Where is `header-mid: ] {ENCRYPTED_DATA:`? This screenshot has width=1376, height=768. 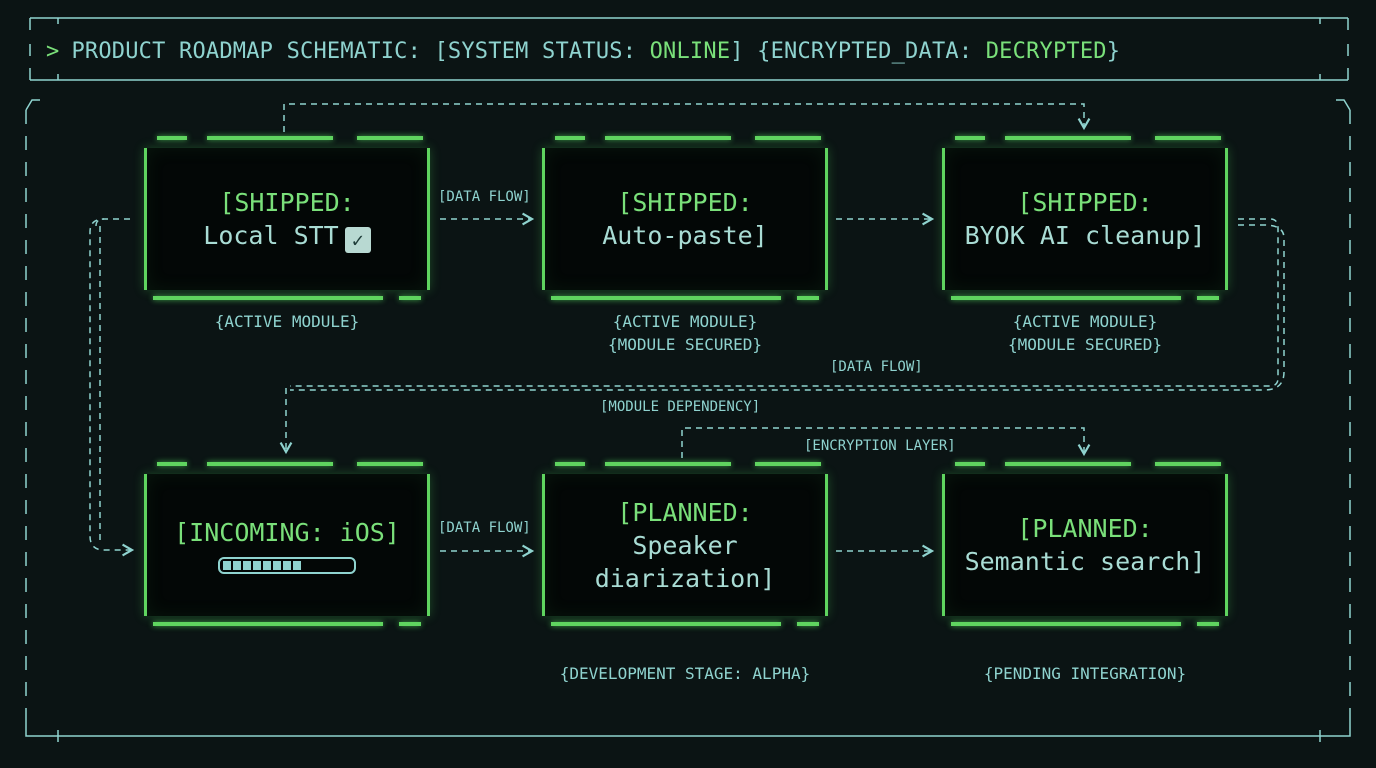
header-mid: ] {ENCRYPTED_DATA: is located at coordinates (858, 51).